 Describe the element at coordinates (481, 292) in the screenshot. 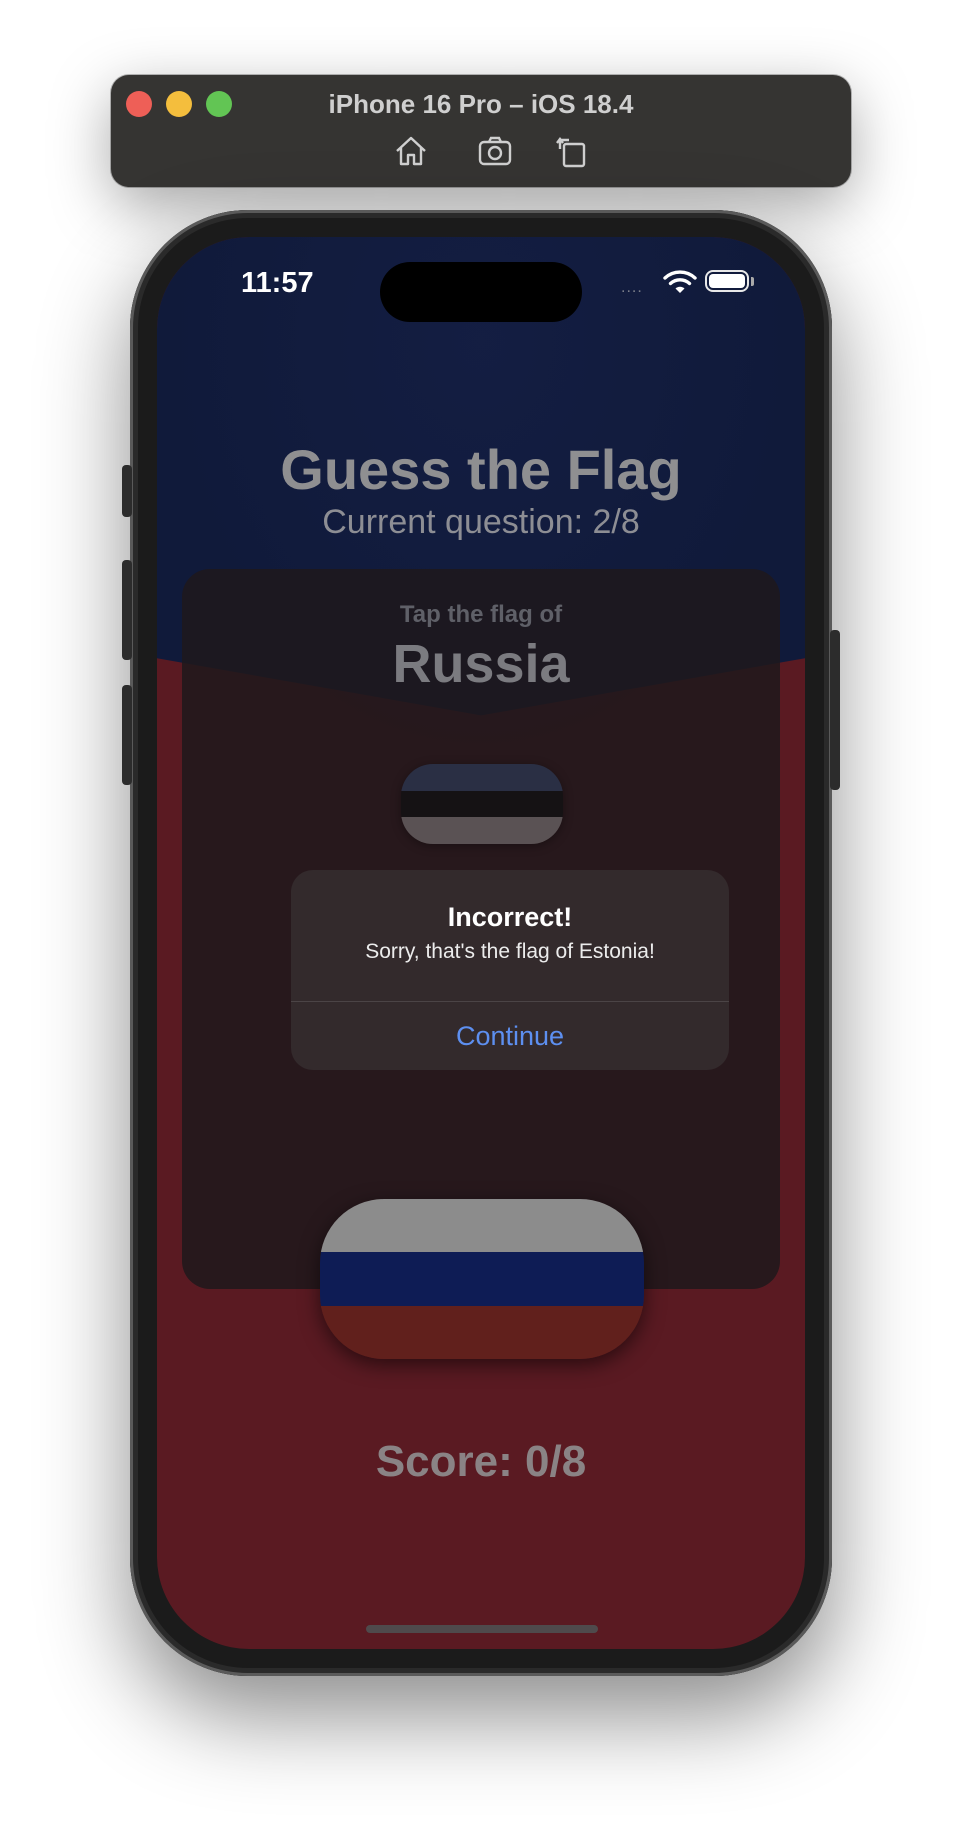

I see `dynamic-island` at that location.